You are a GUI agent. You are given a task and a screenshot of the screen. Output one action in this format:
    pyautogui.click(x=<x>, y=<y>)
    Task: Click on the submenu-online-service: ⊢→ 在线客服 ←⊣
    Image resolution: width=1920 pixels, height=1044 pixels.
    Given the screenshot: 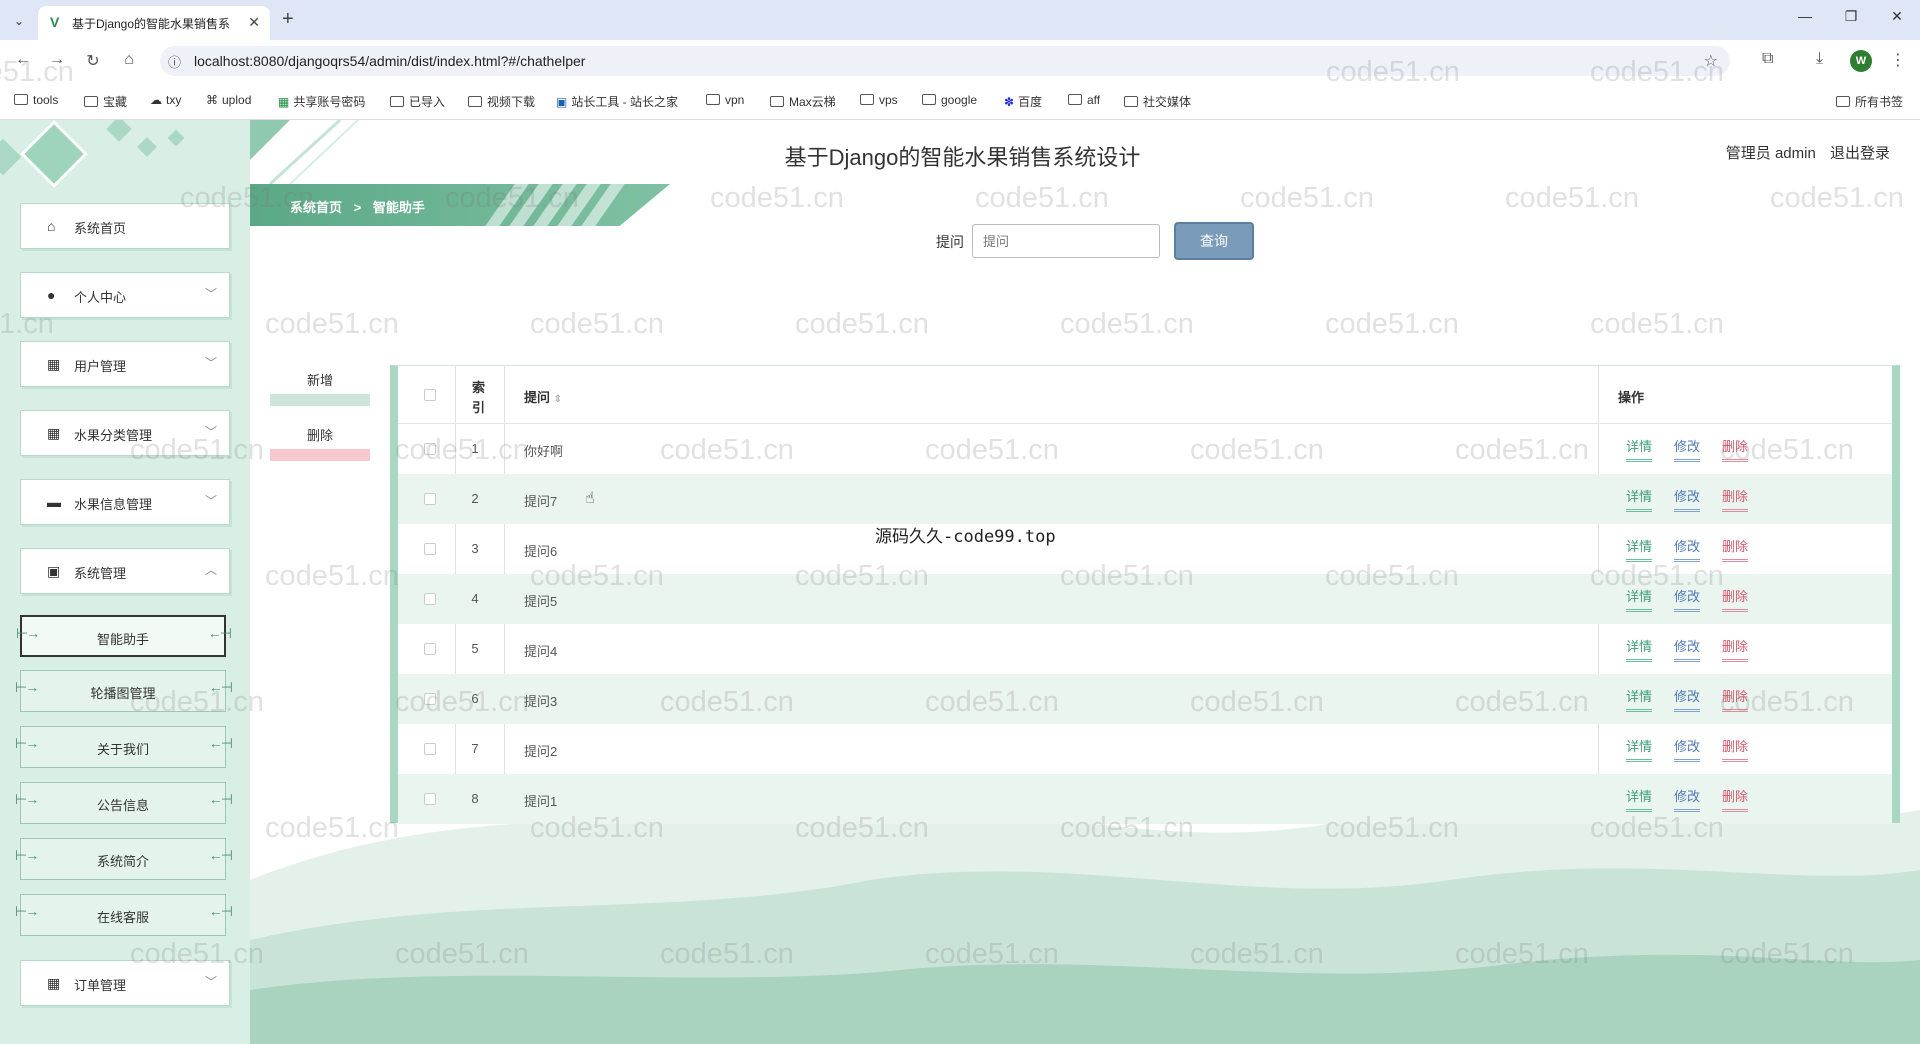 What is the action you would take?
    pyautogui.click(x=124, y=915)
    